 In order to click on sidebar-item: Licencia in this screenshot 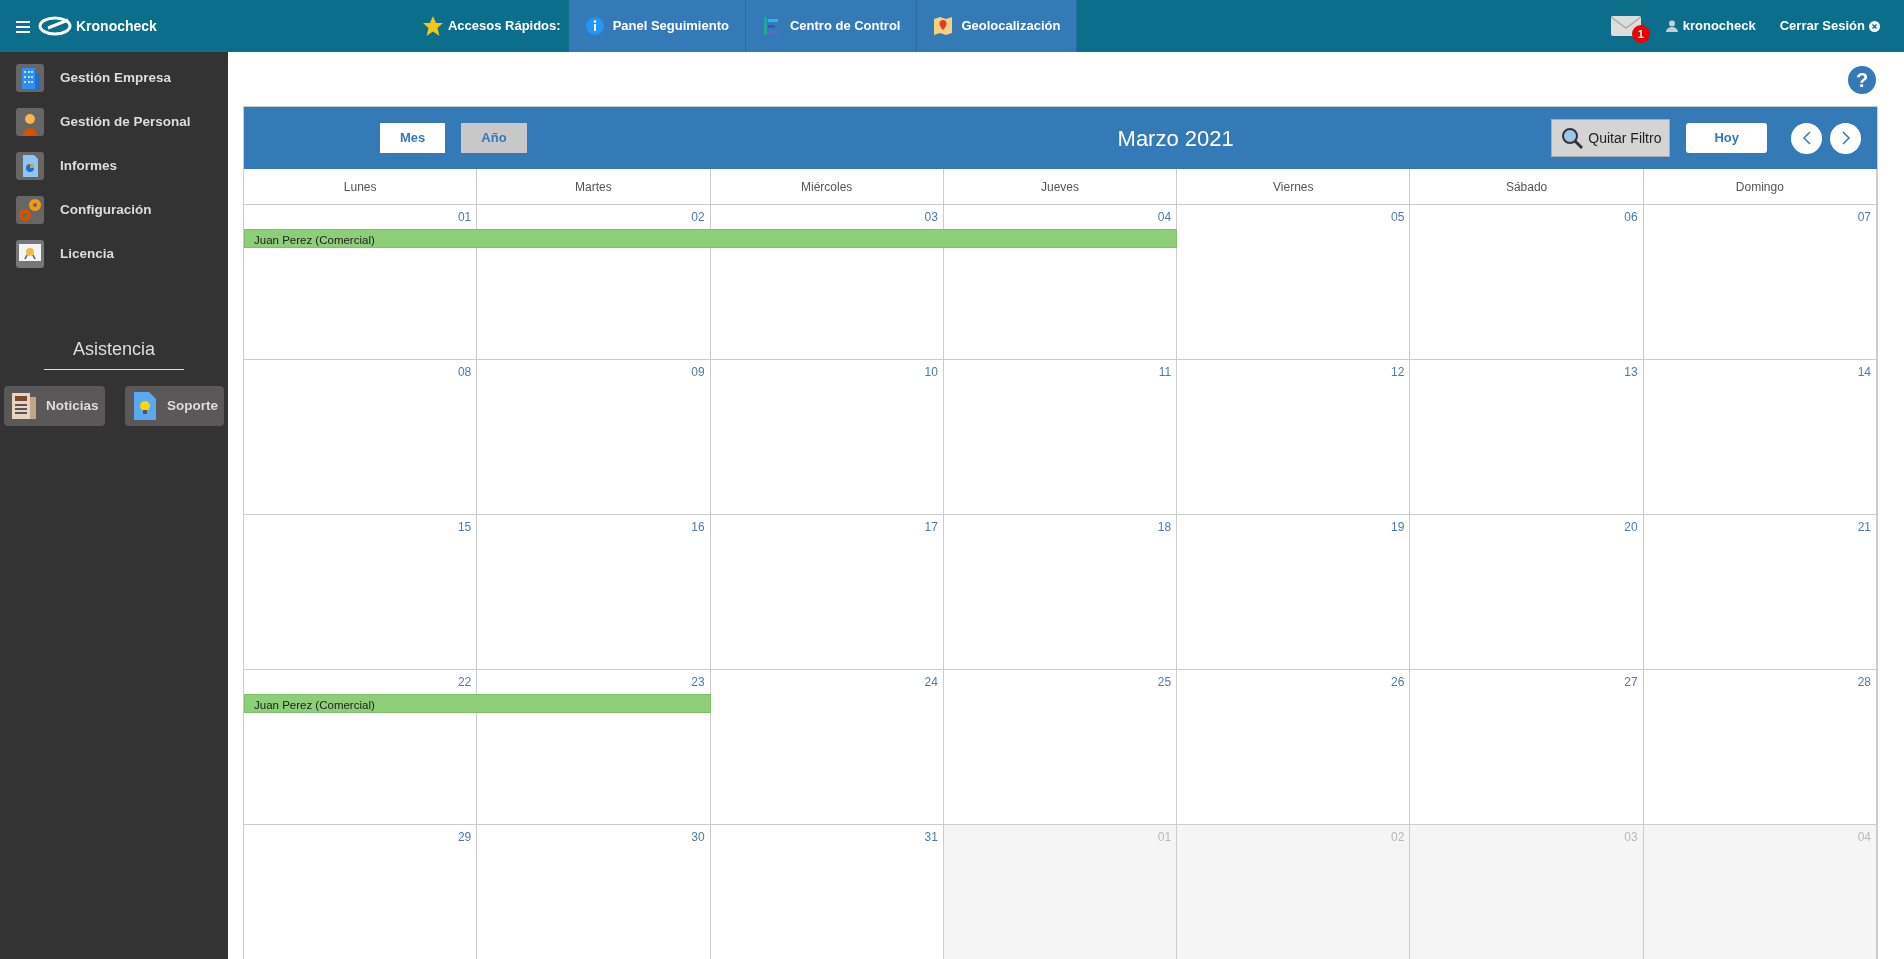, I will do `click(114, 254)`.